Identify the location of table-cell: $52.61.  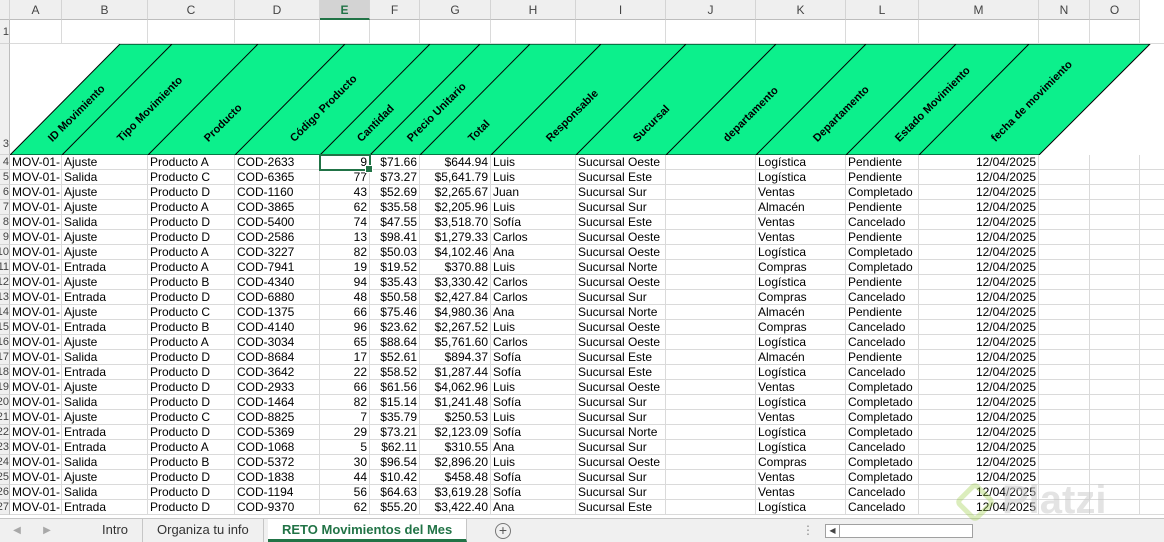
(395, 357).